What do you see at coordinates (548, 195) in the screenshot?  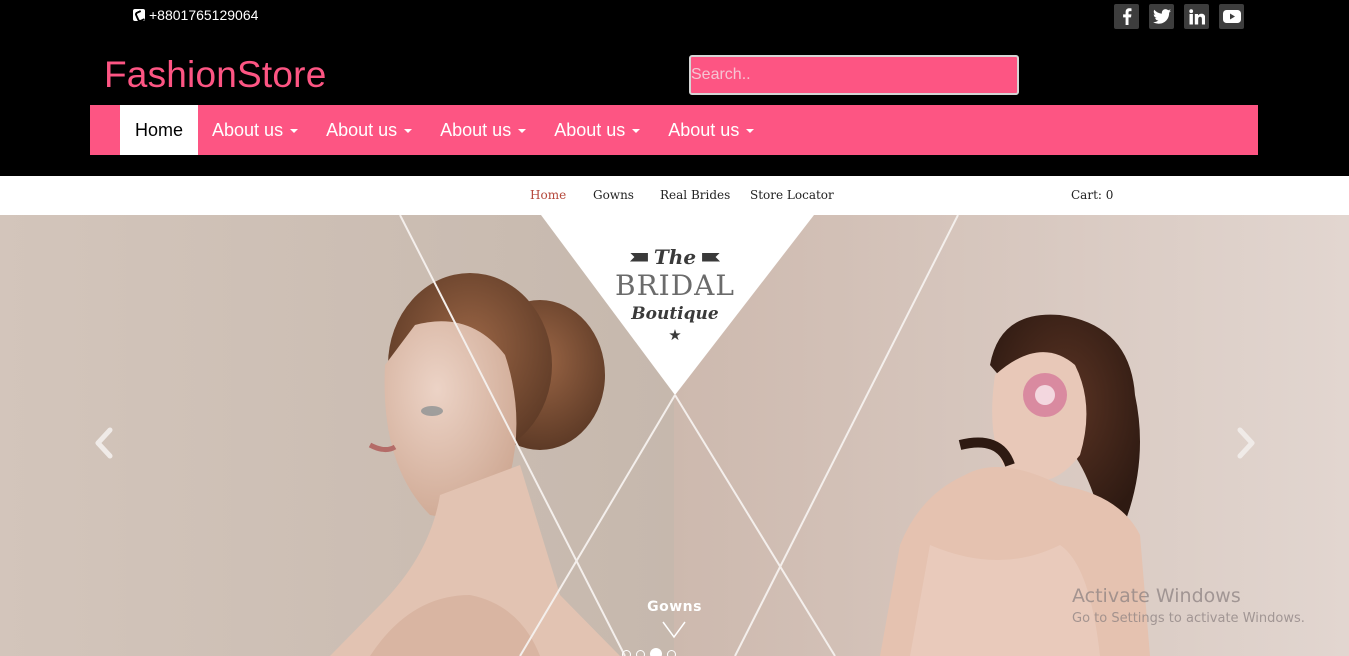 I see `subnav-home: Home` at bounding box center [548, 195].